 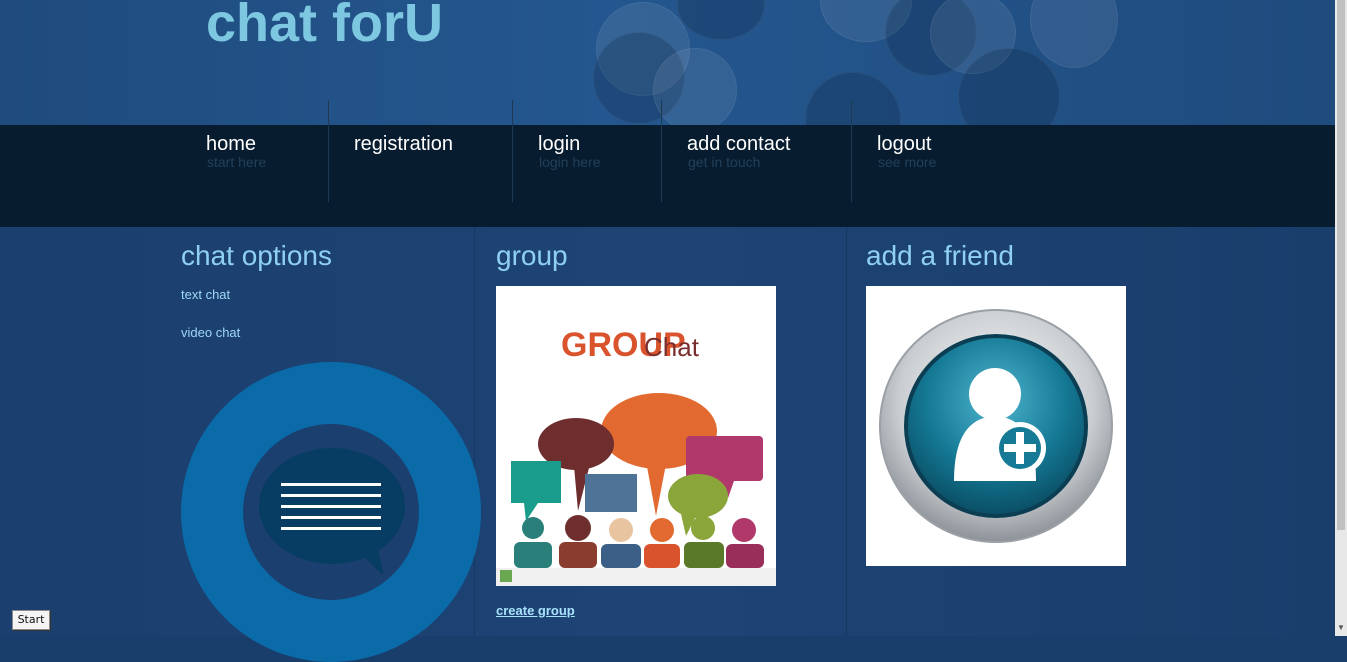 What do you see at coordinates (532, 255) in the screenshot?
I see `group-title: group` at bounding box center [532, 255].